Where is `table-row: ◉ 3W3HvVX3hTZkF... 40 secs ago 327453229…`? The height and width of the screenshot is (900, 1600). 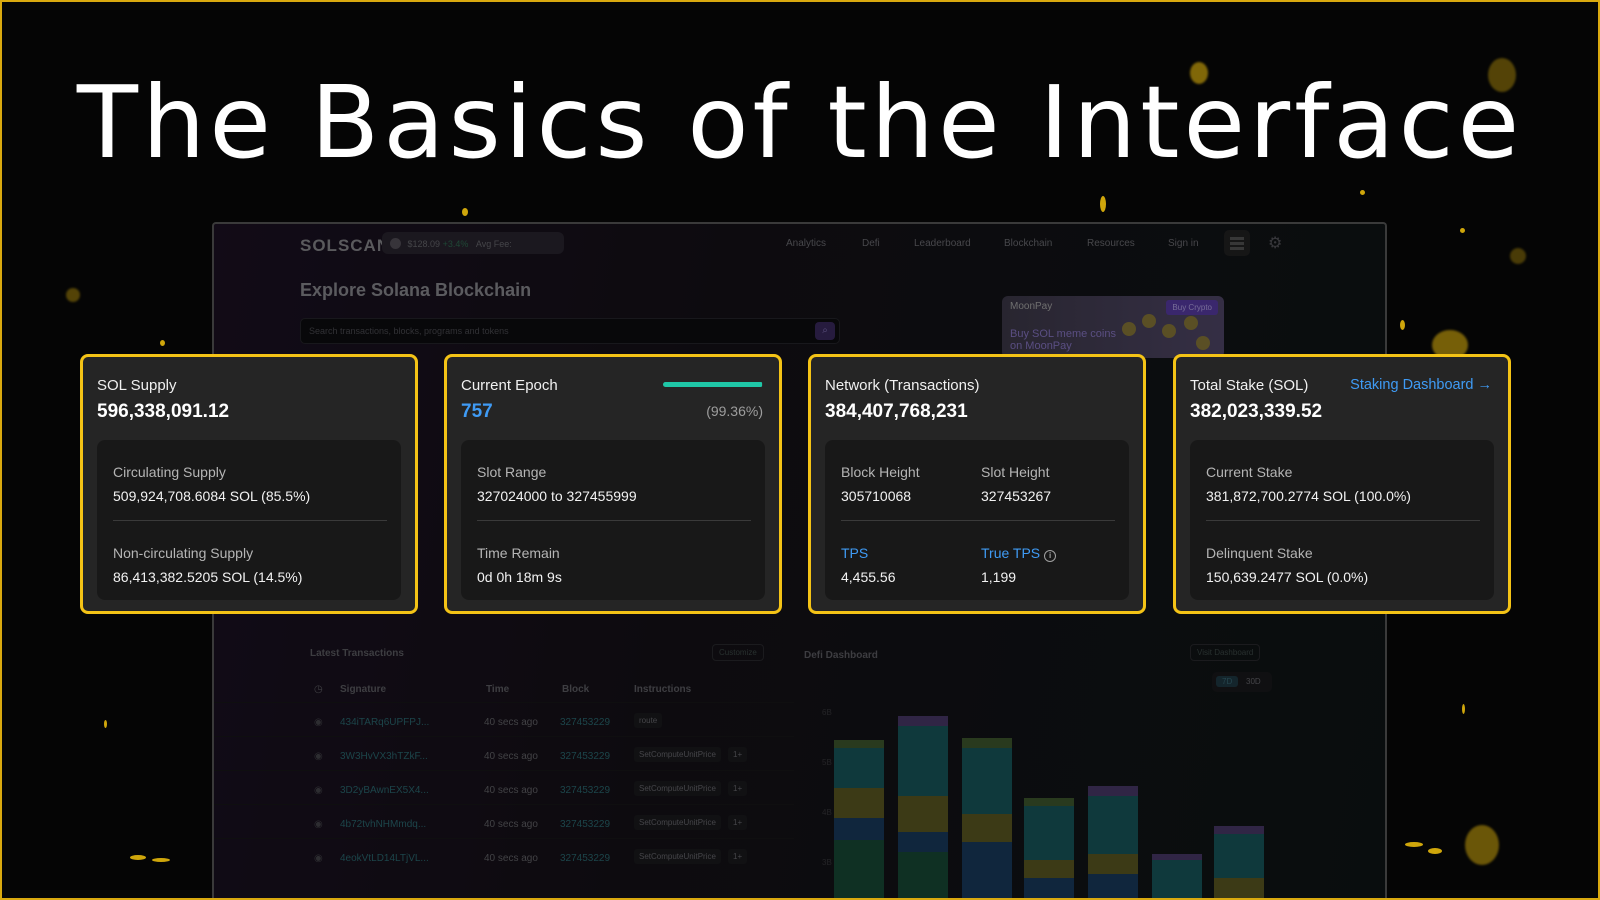
table-row: ◉ 3W3HvVX3hTZkF... 40 secs ago 327453229… is located at coordinates (504, 753).